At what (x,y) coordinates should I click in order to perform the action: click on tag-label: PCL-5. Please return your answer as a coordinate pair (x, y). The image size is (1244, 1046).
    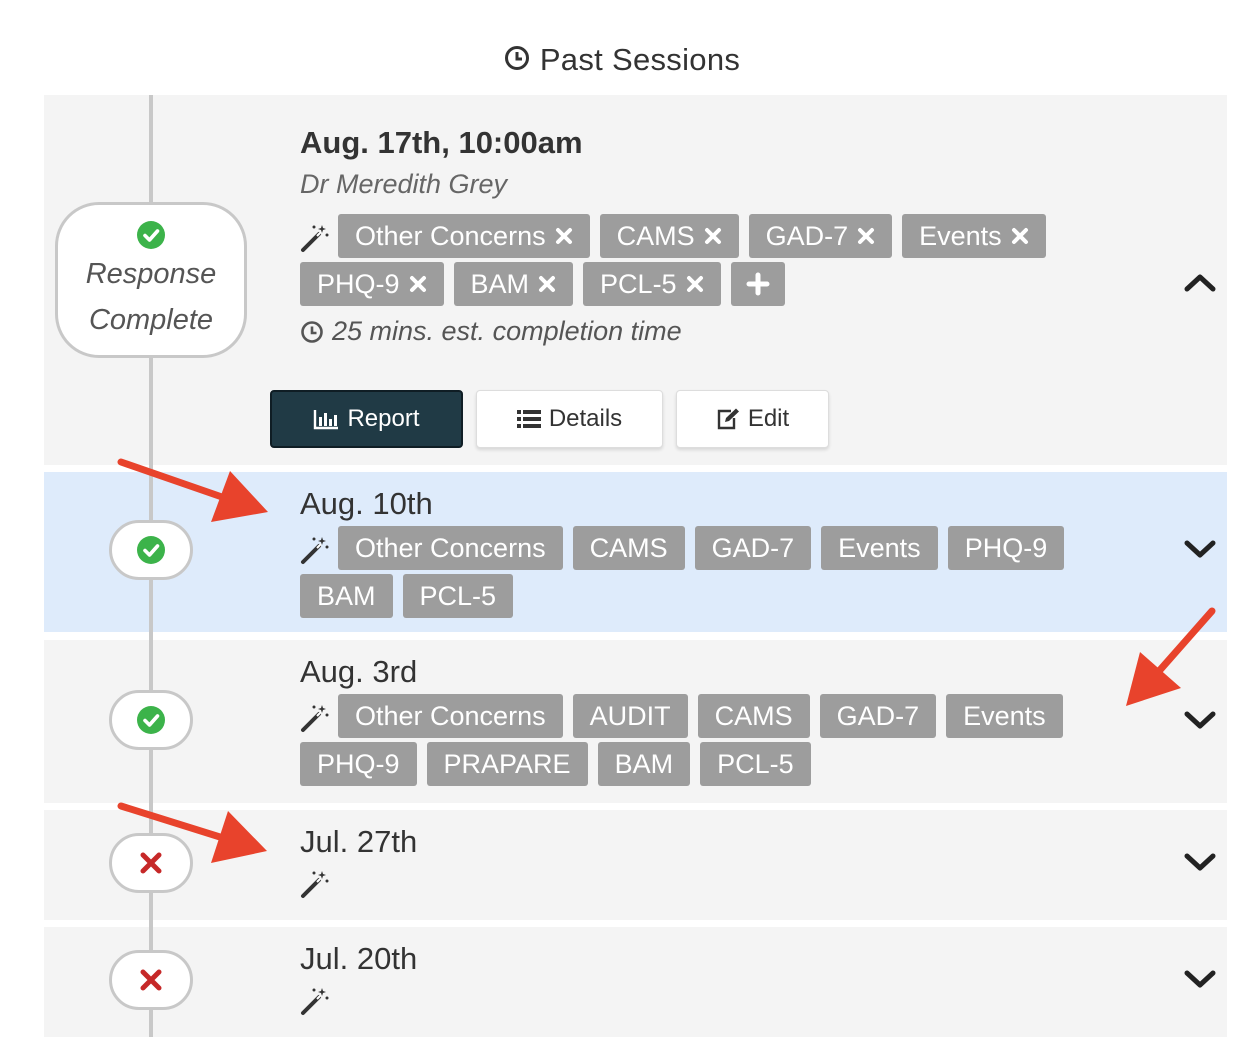
    Looking at the image, I should click on (638, 283).